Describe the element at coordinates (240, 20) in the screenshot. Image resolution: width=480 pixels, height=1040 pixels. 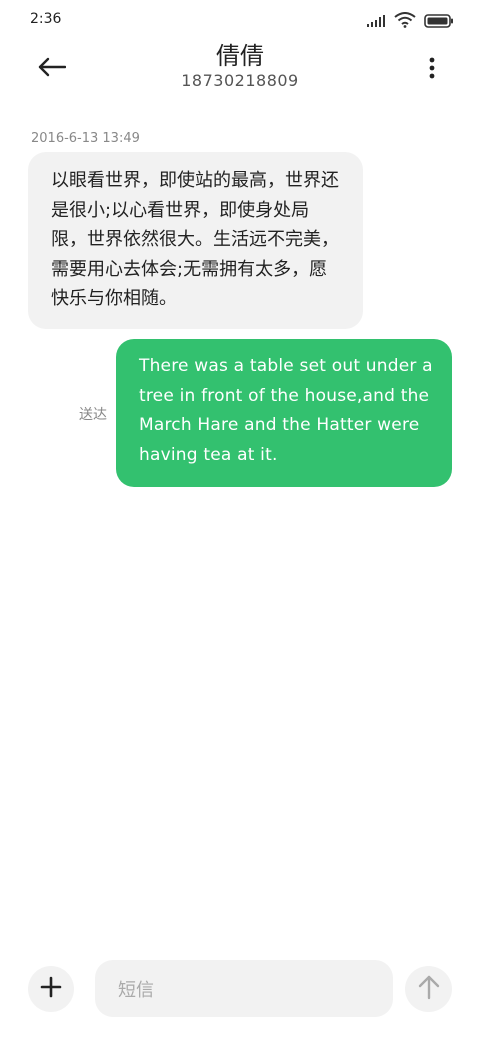
I see `status-bar: 2:36` at that location.